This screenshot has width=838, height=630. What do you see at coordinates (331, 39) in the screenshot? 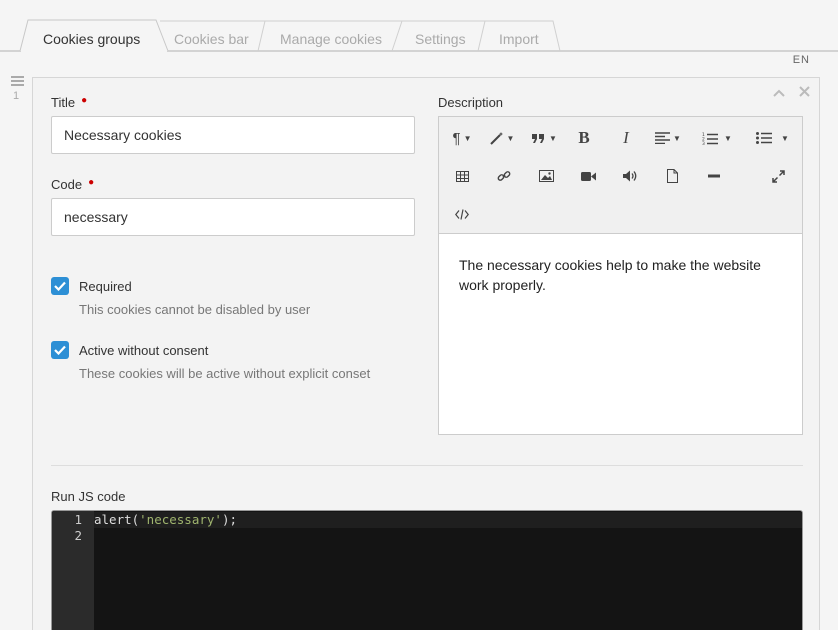
I see `tab-manage-cookies: Manage cookies` at bounding box center [331, 39].